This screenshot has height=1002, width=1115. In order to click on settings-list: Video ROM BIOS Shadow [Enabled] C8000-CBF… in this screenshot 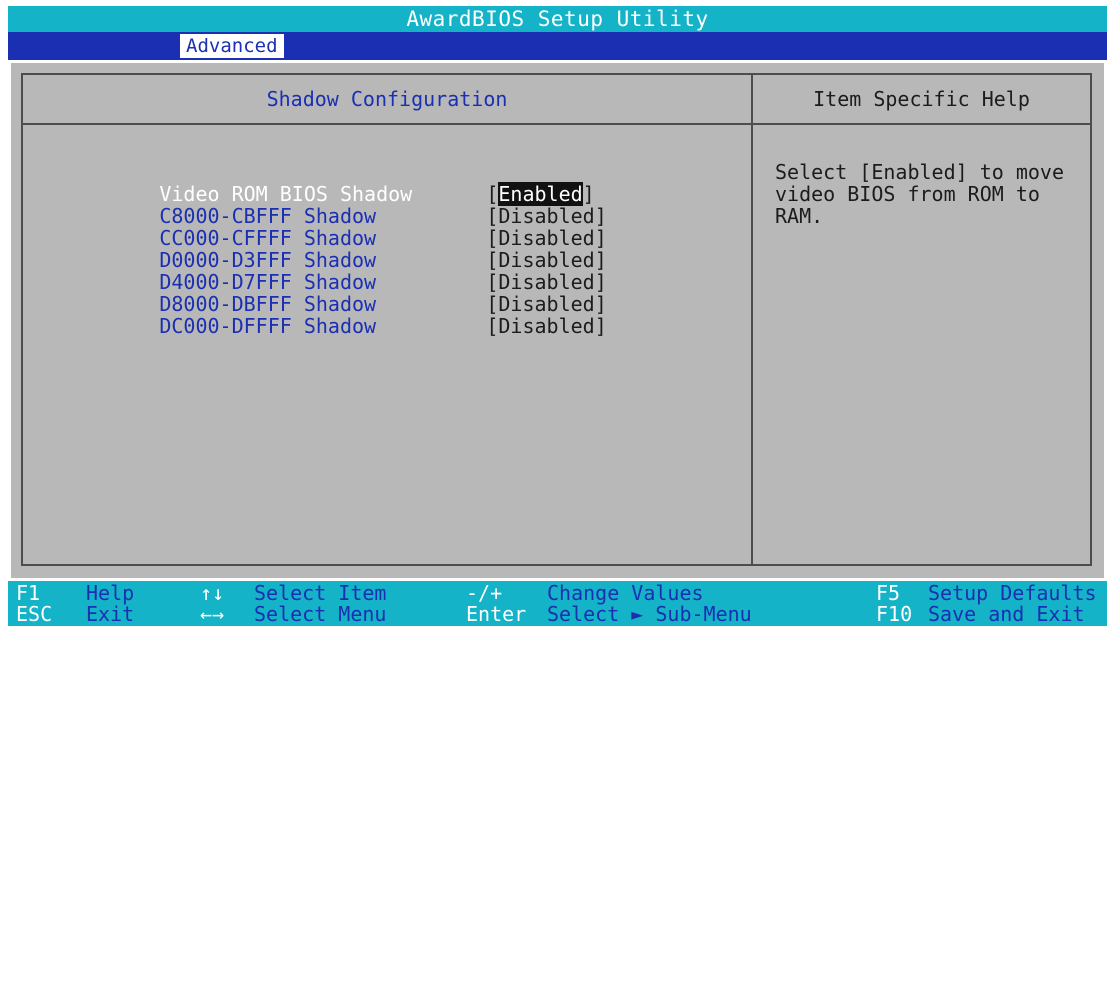, I will do `click(335, 249)`.